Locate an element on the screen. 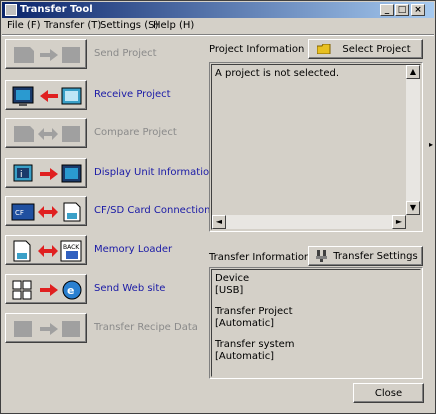 This screenshot has width=436, height=414. action-send-project: Send Project is located at coordinates (105, 55).